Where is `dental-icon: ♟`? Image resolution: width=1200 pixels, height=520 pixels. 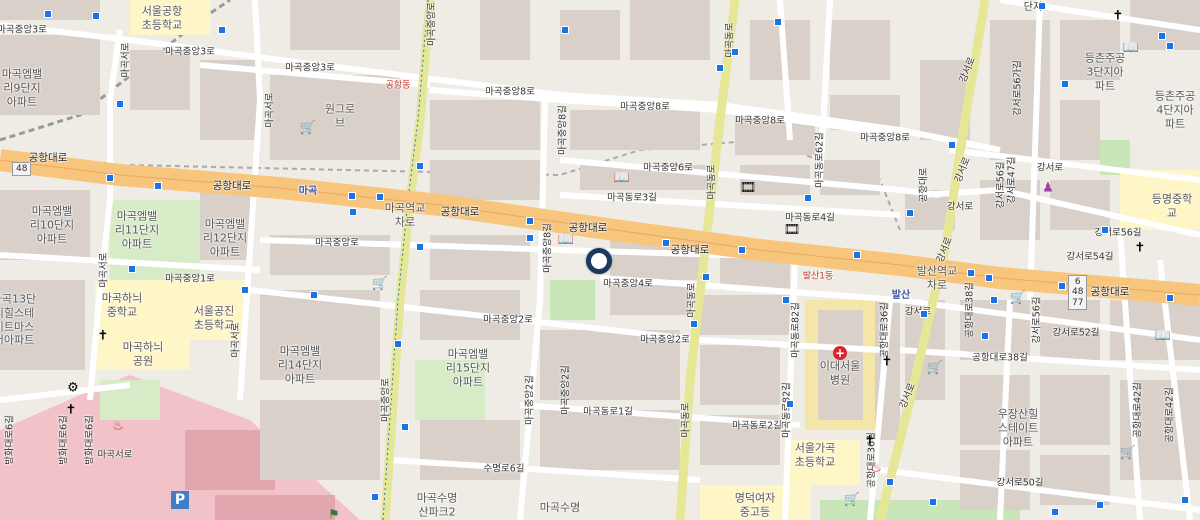
dental-icon: ♟ is located at coordinates (1048, 188).